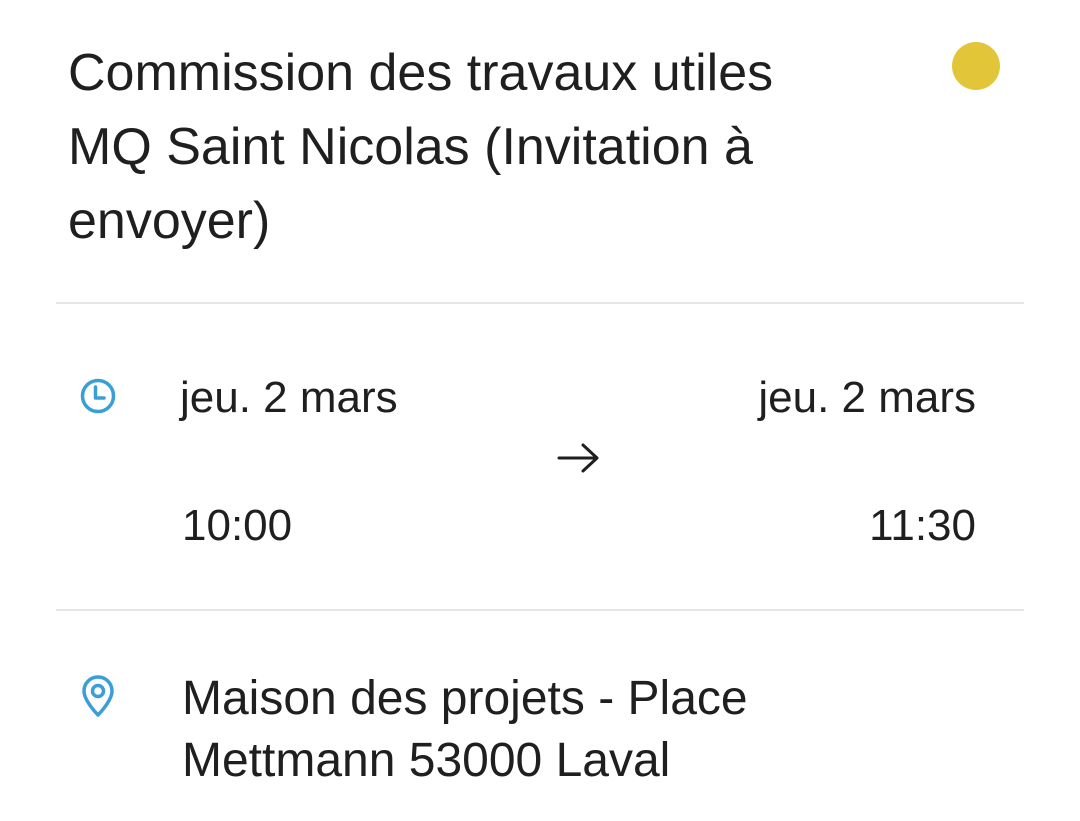  I want to click on start-time: 10:00, so click(237, 526).